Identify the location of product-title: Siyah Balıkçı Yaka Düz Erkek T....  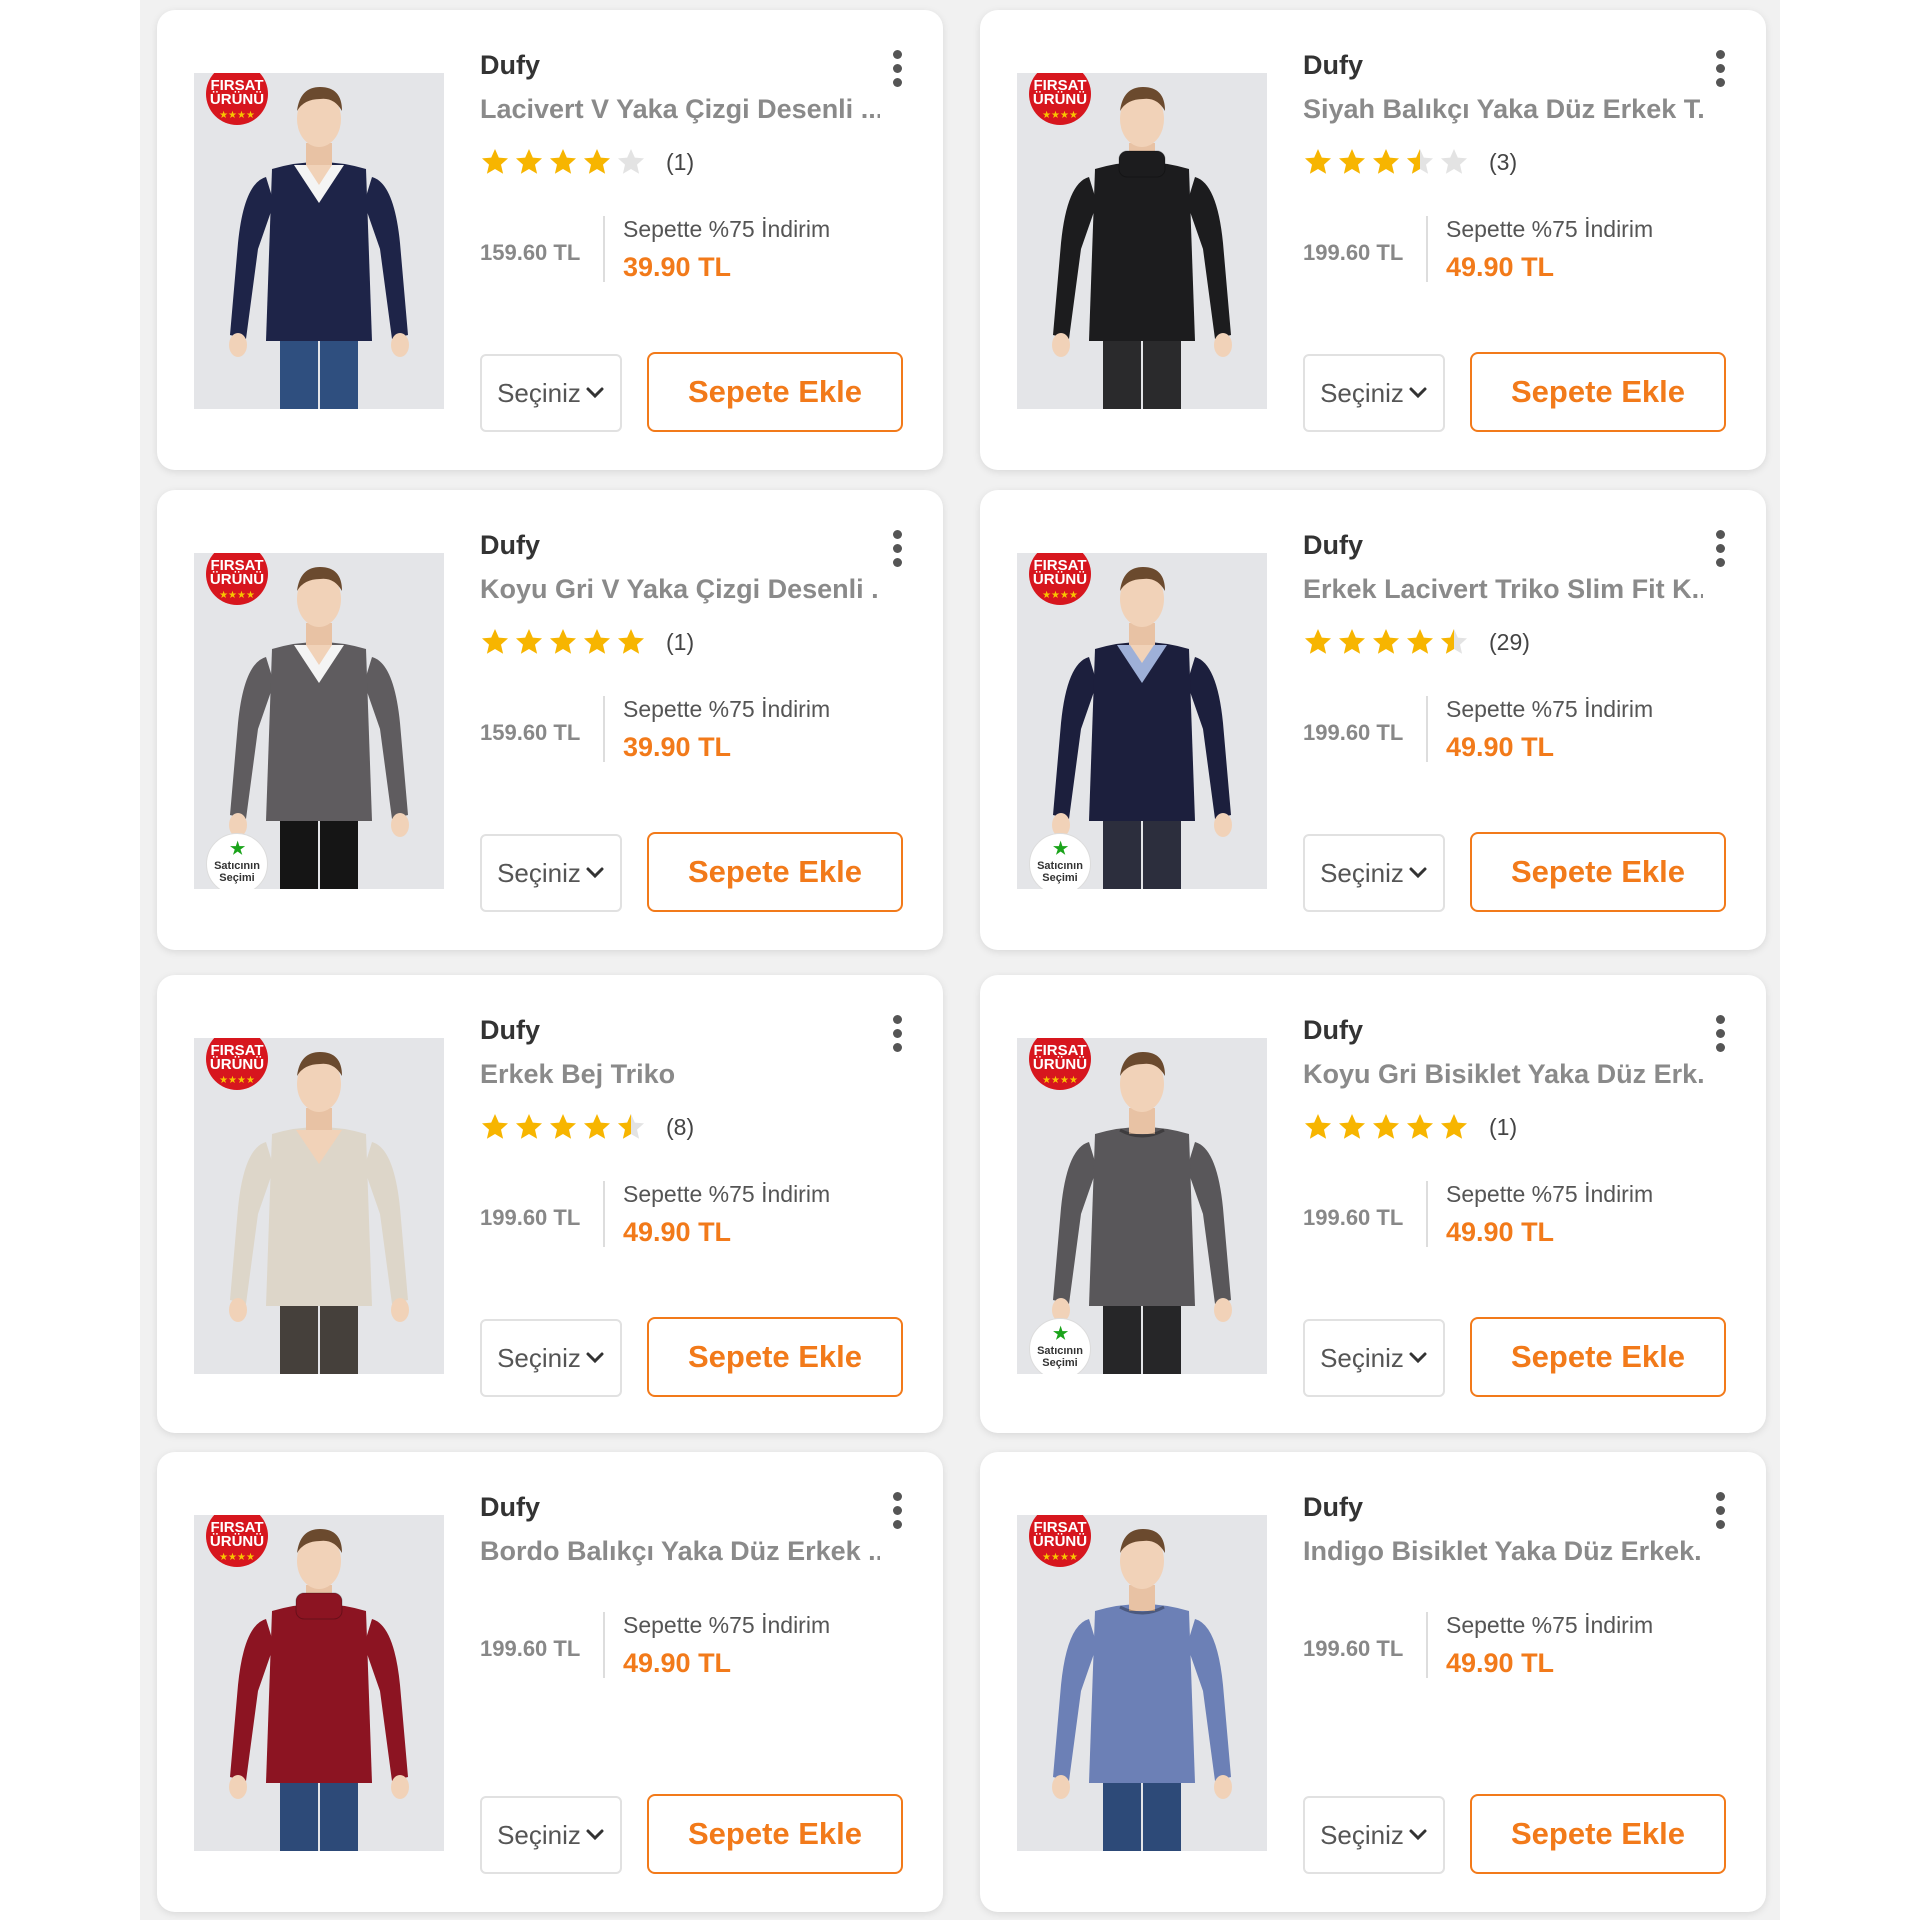
(1503, 109).